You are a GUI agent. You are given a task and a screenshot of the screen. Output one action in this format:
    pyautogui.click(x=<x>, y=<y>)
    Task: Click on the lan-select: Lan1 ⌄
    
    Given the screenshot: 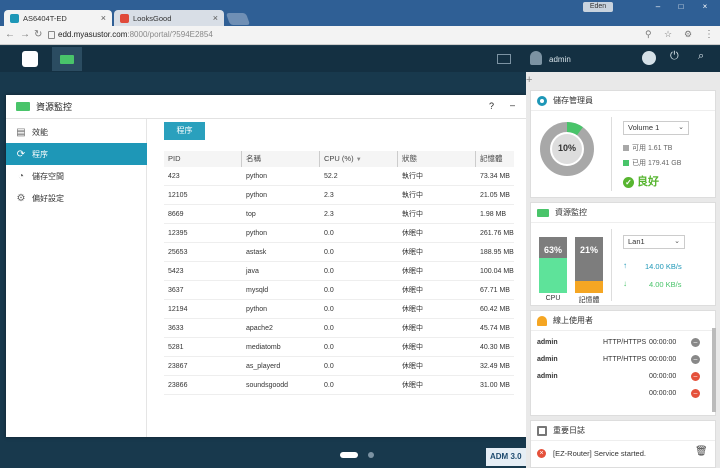 What is the action you would take?
    pyautogui.click(x=654, y=242)
    